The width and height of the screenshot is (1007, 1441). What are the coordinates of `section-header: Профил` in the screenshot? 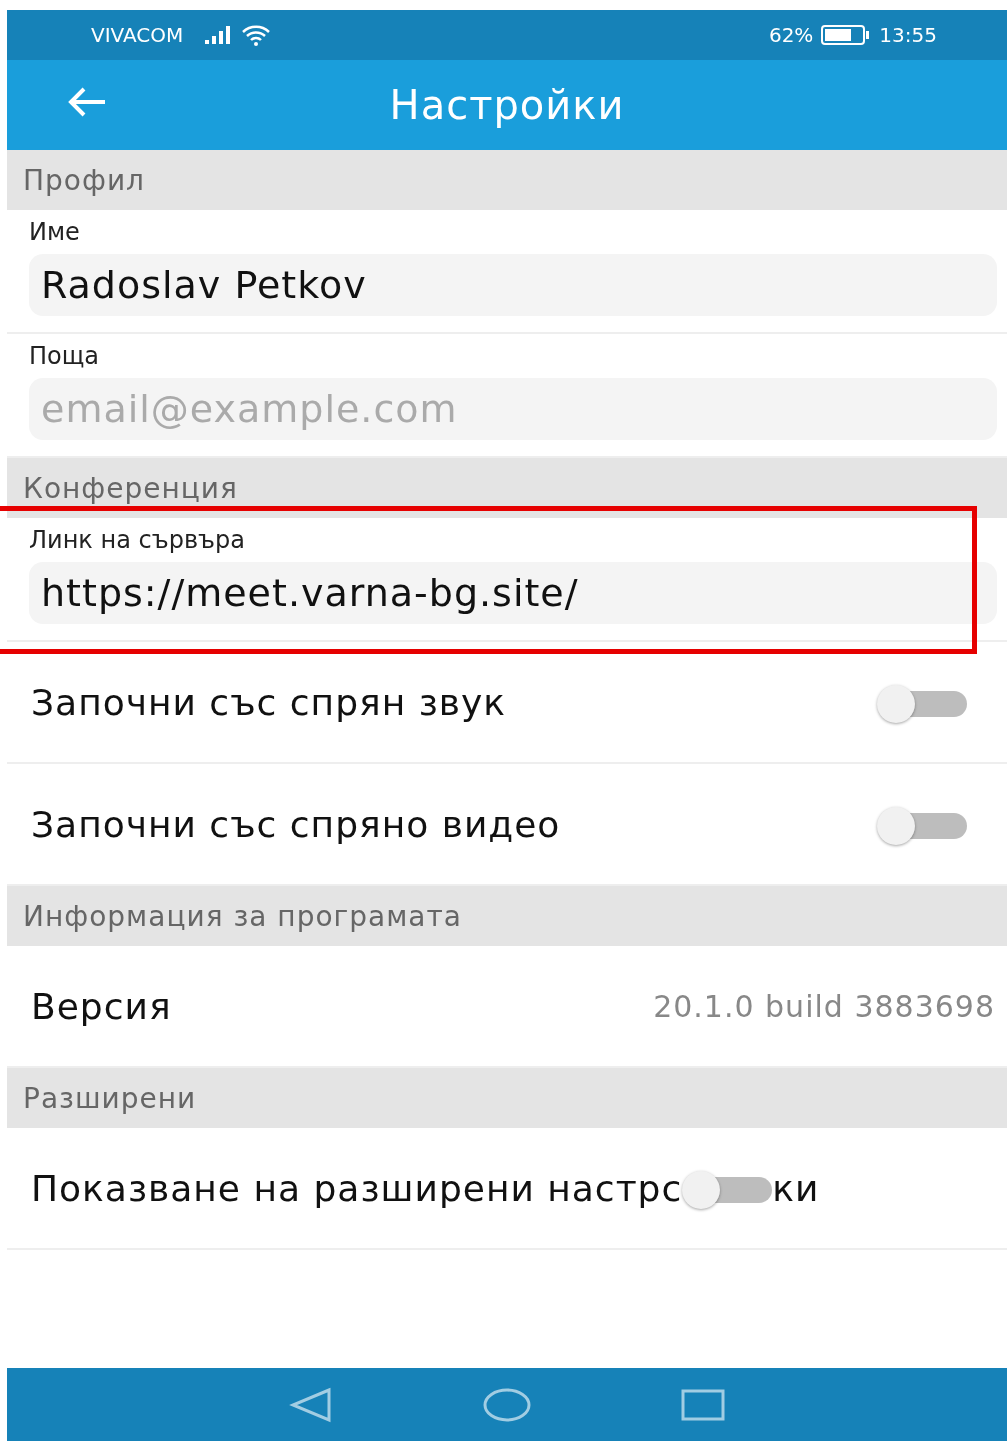 It's located at (507, 180).